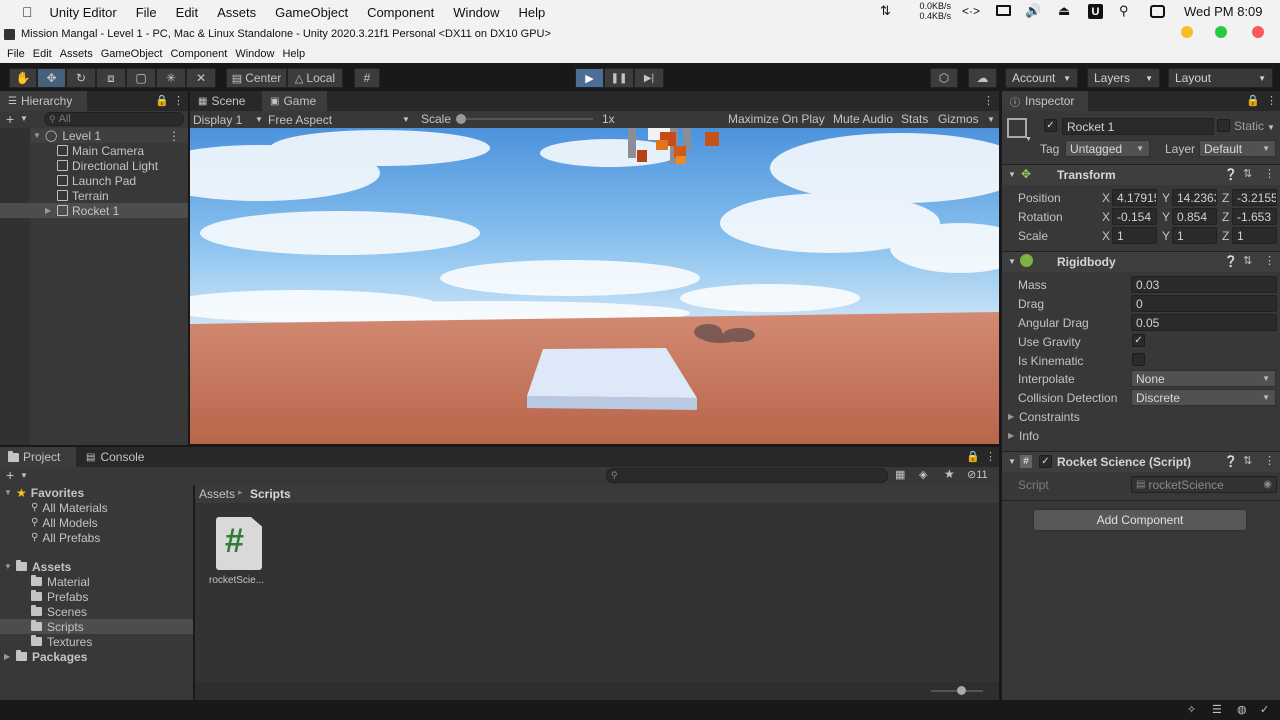  Describe the element at coordinates (1254, 197) in the screenshot. I see `position-z-field: -3.2155` at that location.